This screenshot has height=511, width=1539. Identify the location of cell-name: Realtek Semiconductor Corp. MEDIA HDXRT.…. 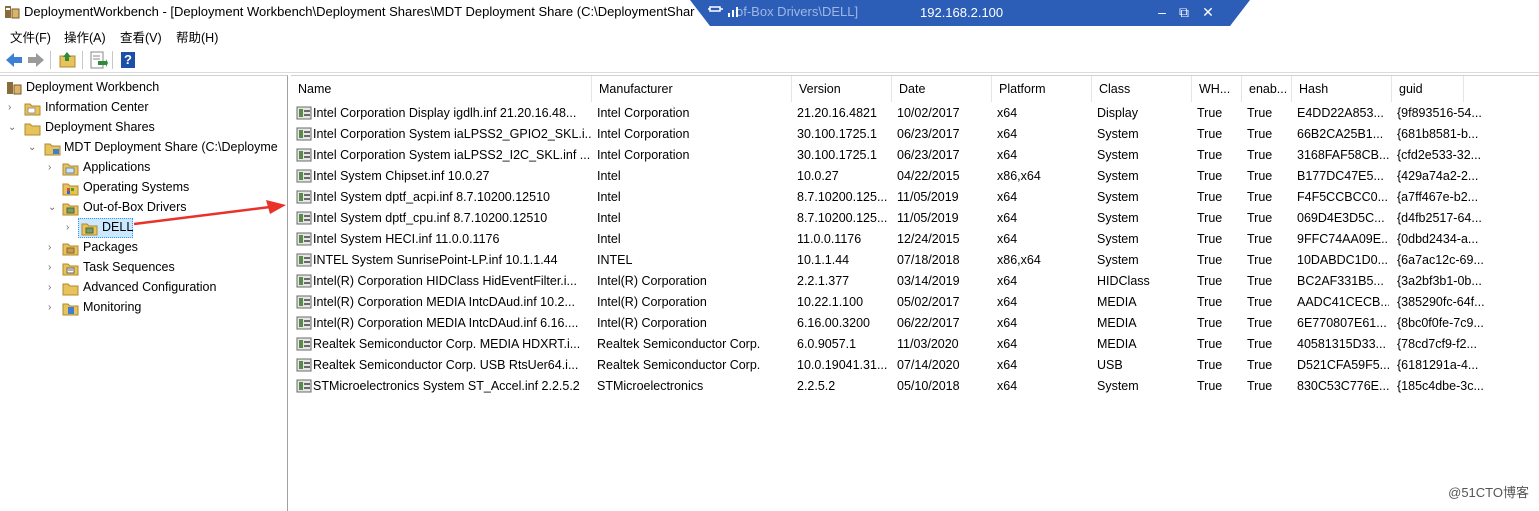
(447, 344).